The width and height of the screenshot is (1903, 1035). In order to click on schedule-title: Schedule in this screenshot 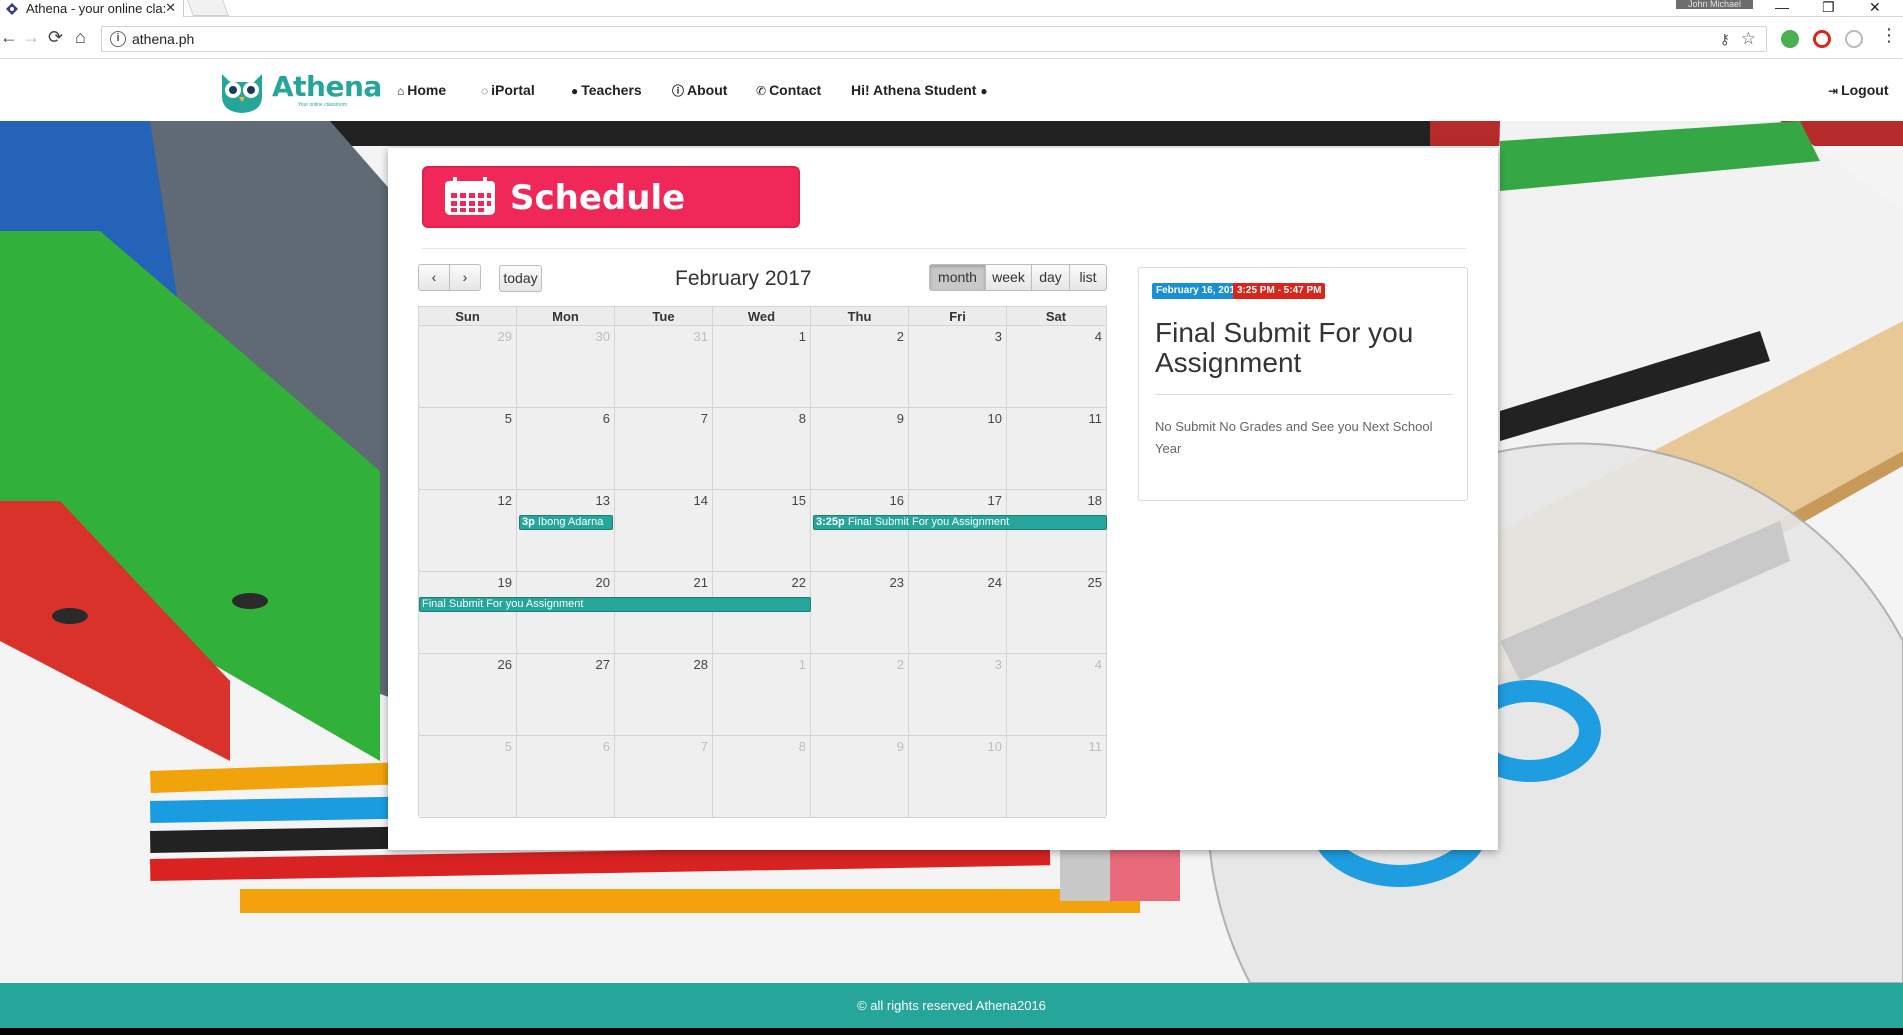, I will do `click(598, 198)`.